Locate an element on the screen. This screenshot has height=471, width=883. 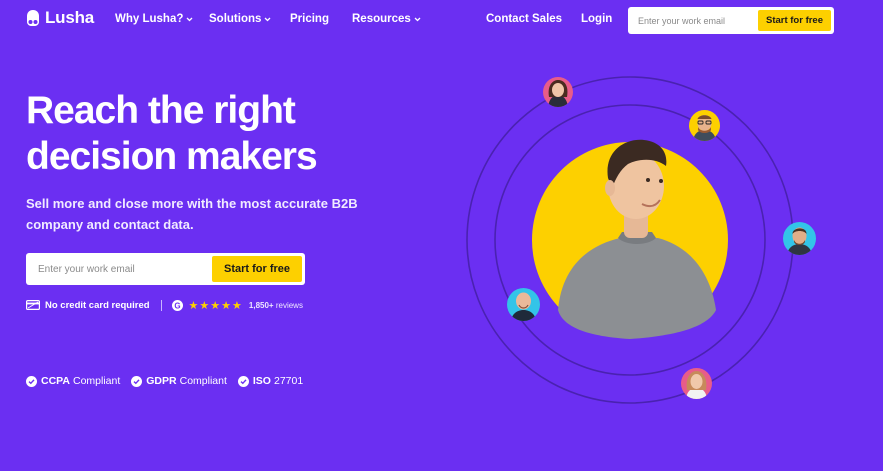
nav-item-label: Resources is located at coordinates (381, 19).